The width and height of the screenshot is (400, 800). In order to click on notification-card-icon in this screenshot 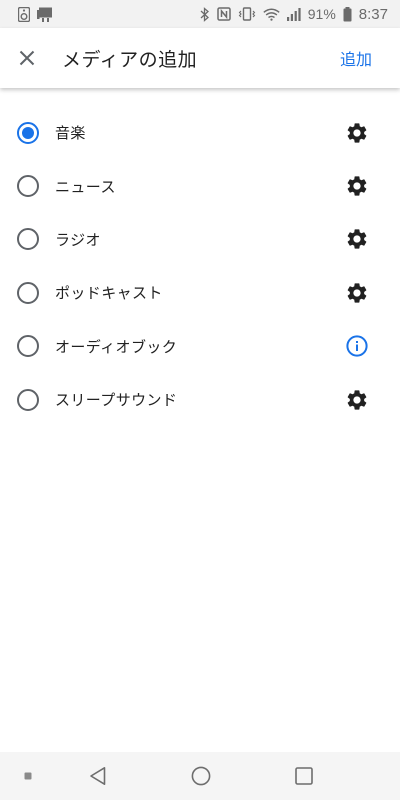, I will do `click(45, 14)`.